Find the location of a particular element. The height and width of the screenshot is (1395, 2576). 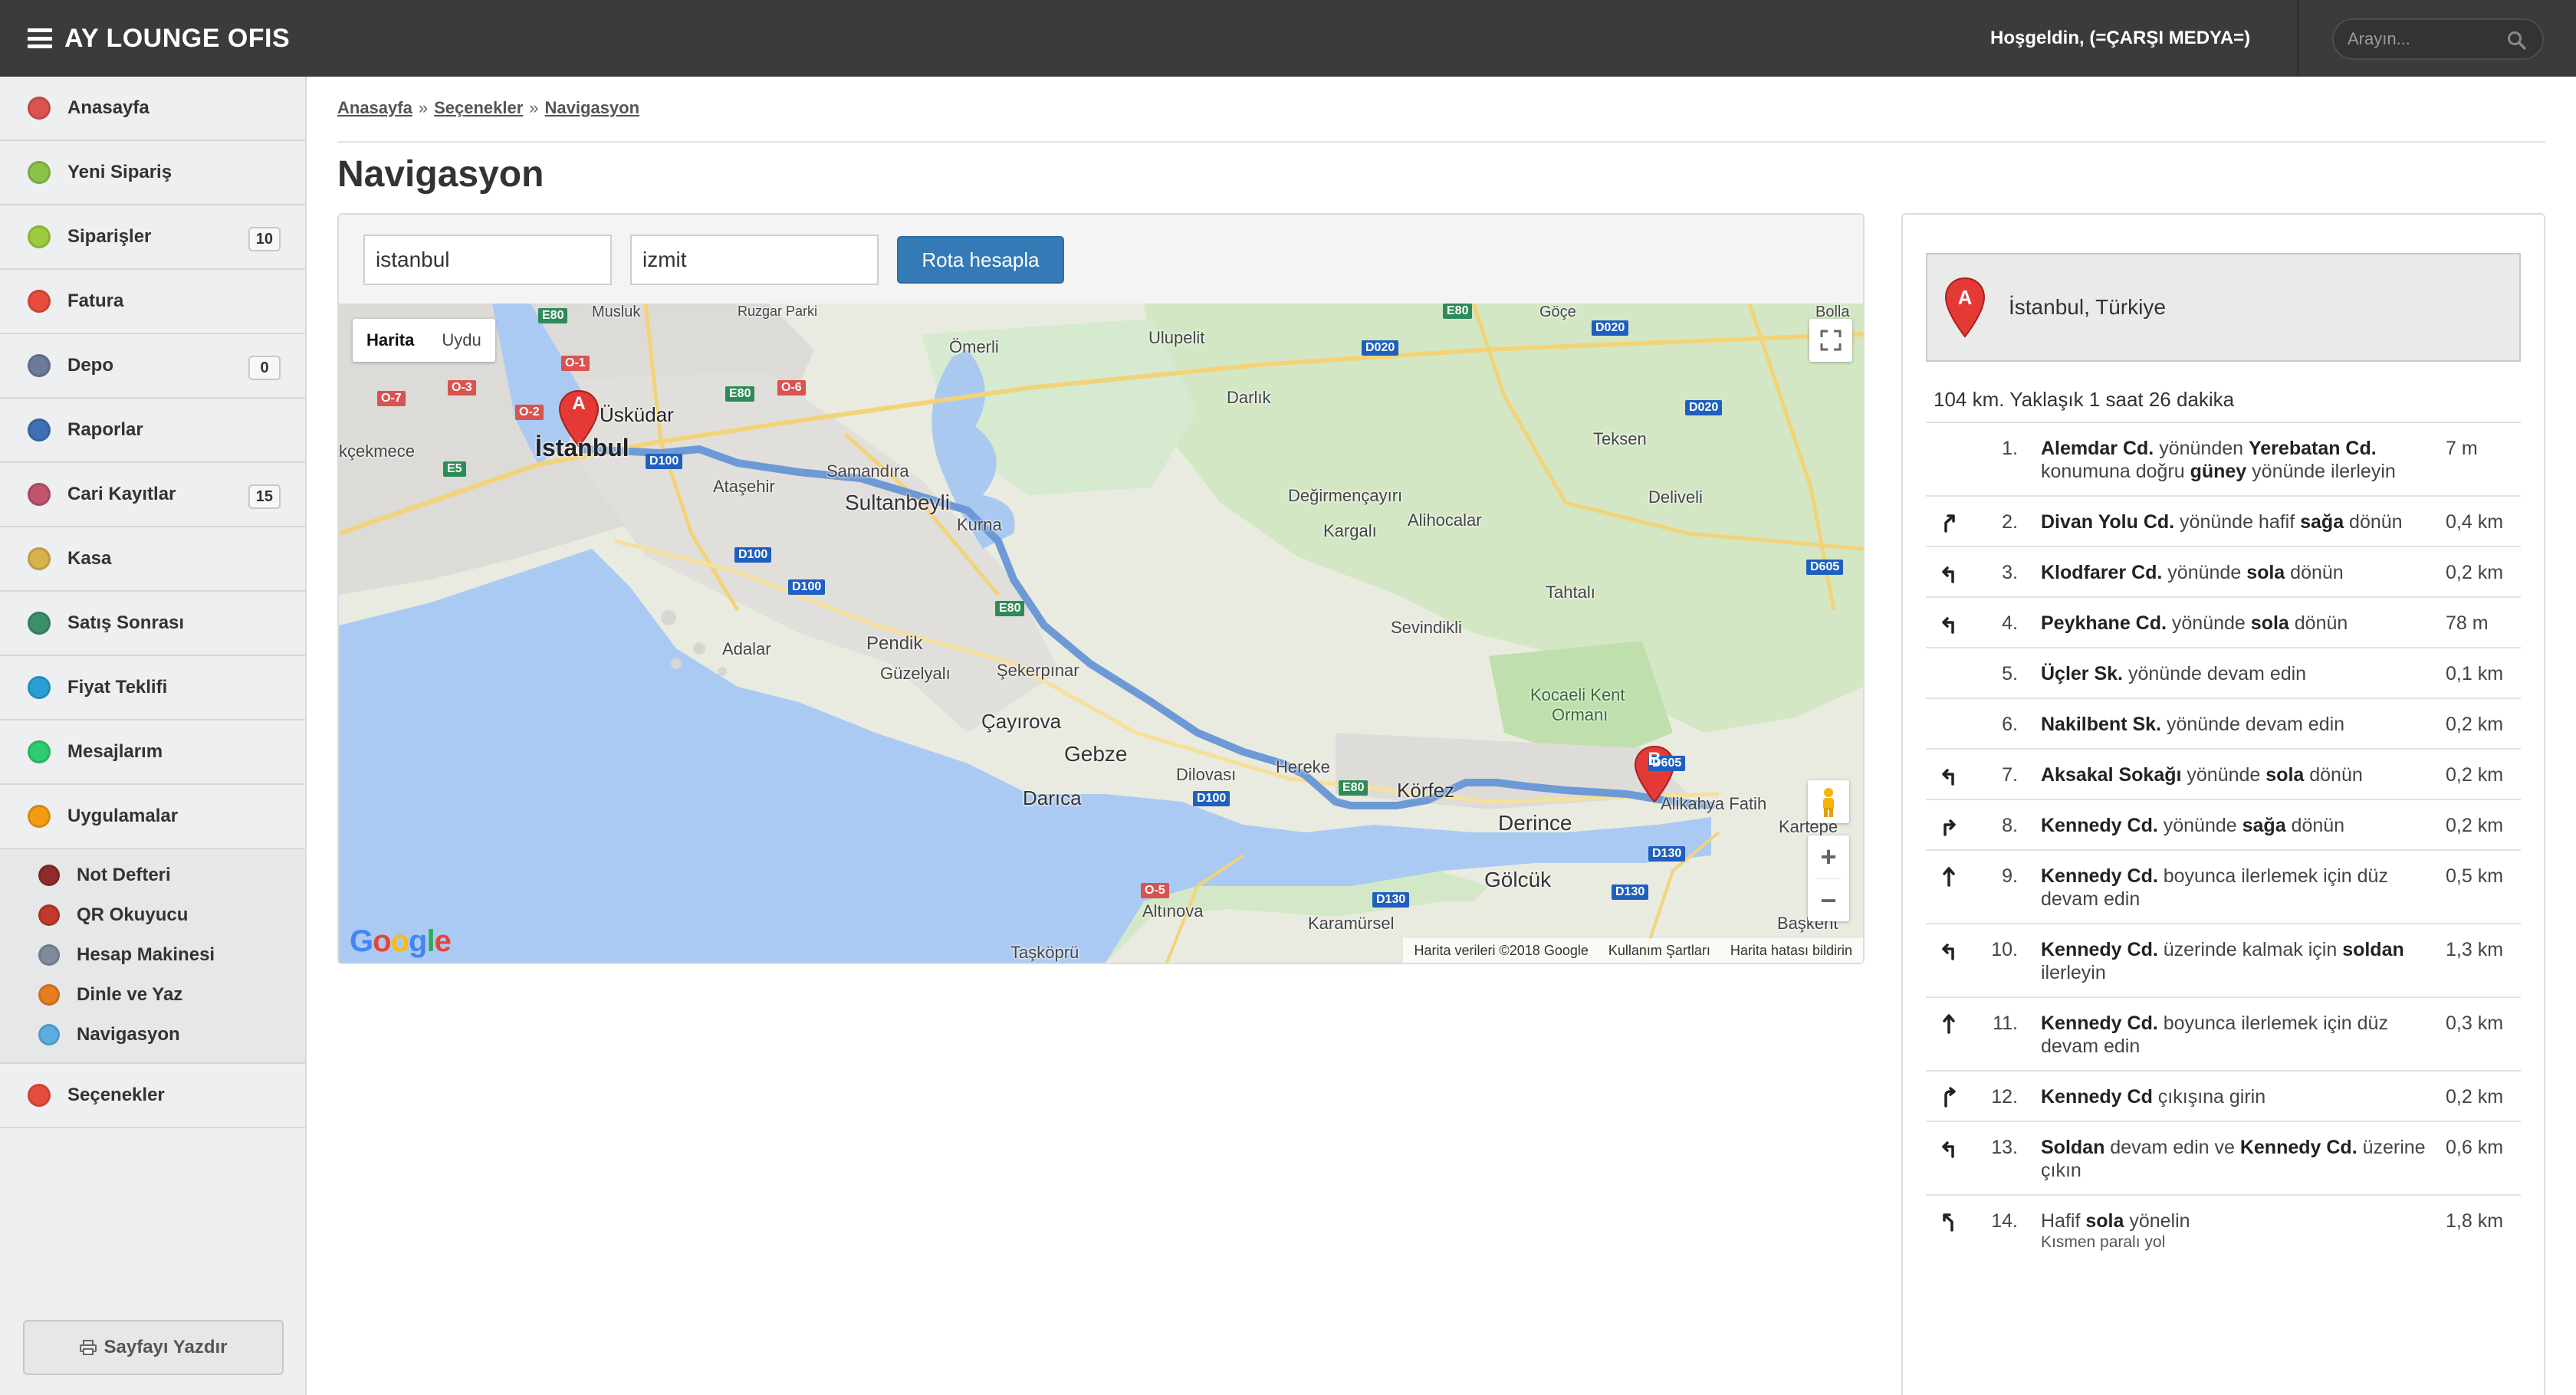

report-map-error-link: Harita hatası bildirin is located at coordinates (1791, 951).